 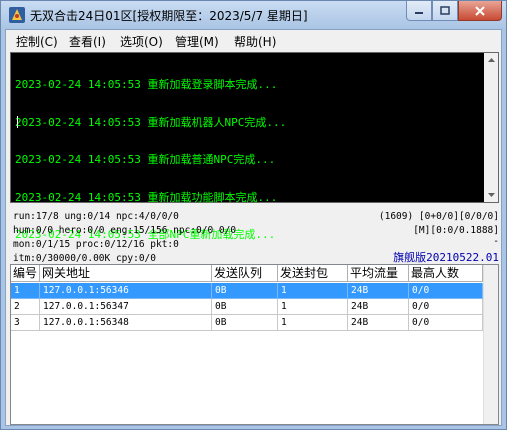 I want to click on table-row: 1 127.0.0.1:56346 0B 1 24B 0/0, so click(x=247, y=291).